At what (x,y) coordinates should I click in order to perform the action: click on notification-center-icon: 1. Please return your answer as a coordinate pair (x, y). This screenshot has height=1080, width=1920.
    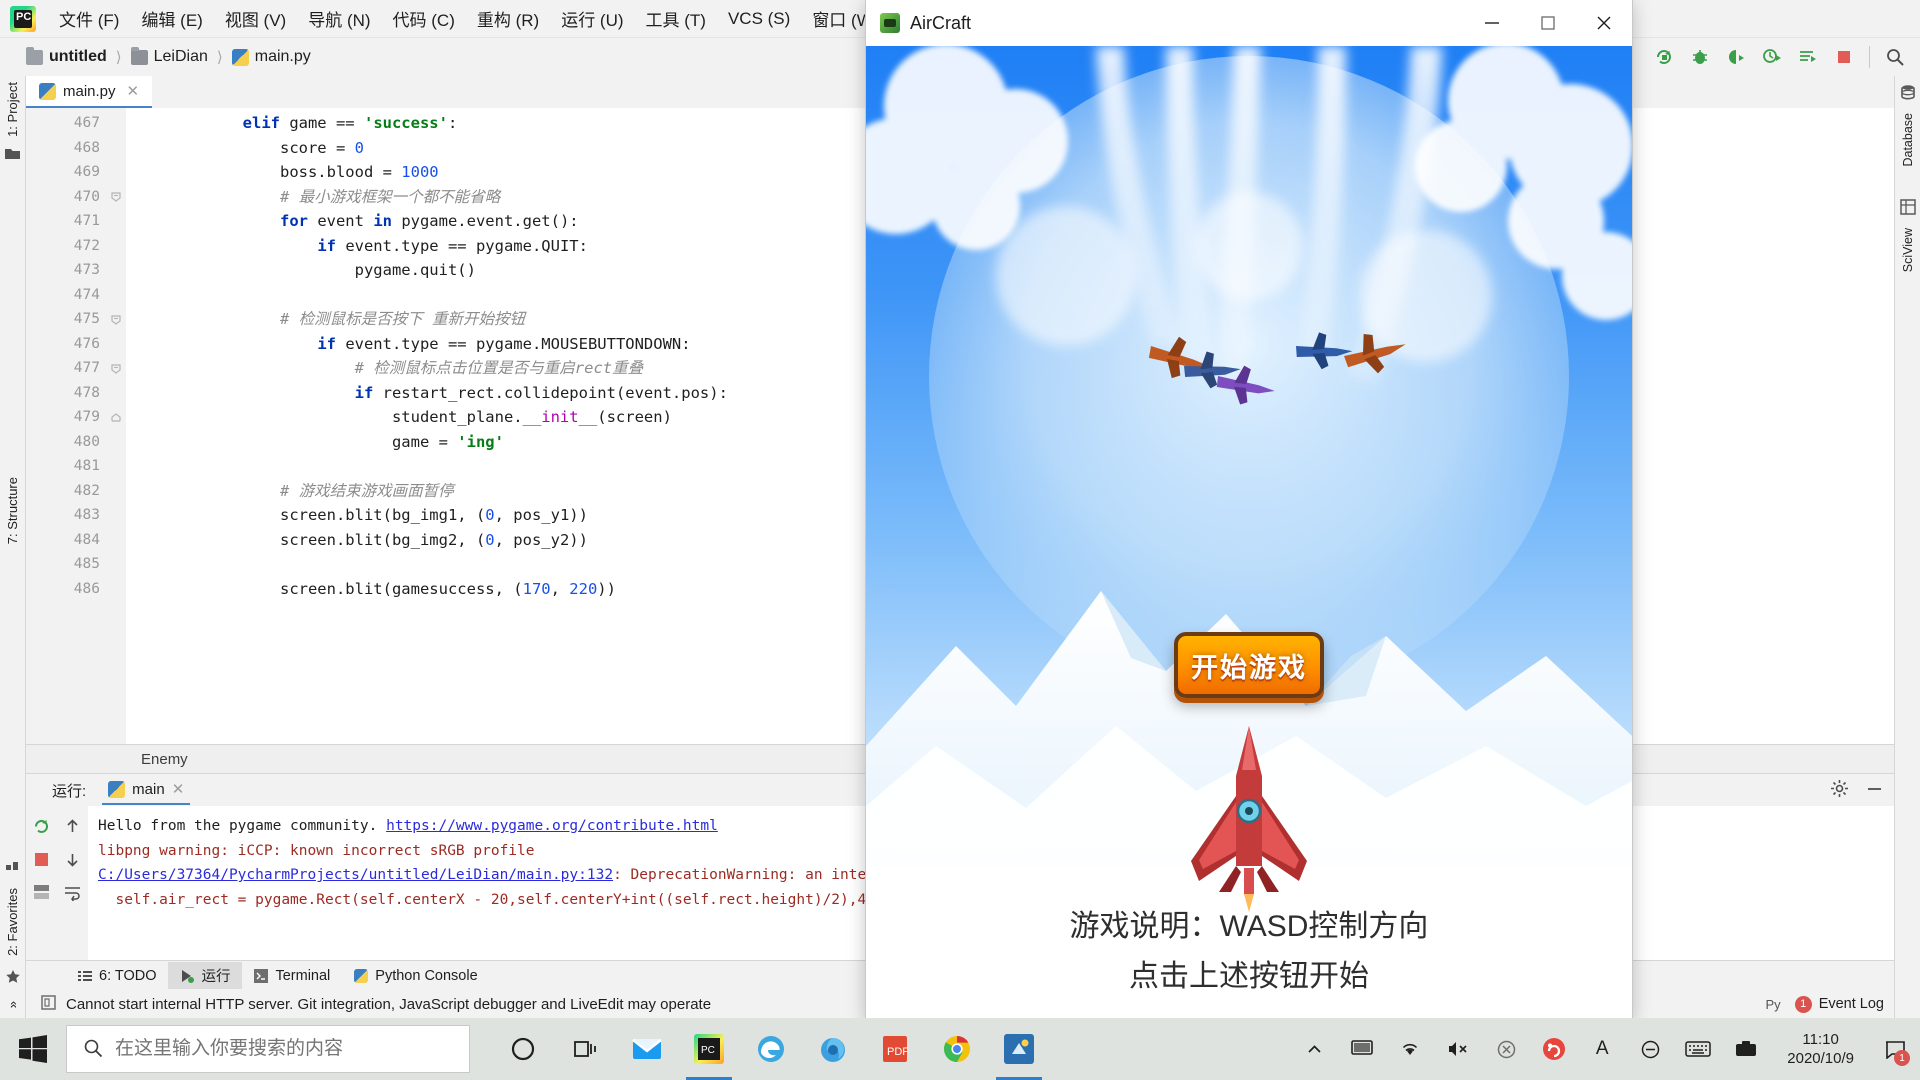
    Looking at the image, I should click on (1895, 1049).